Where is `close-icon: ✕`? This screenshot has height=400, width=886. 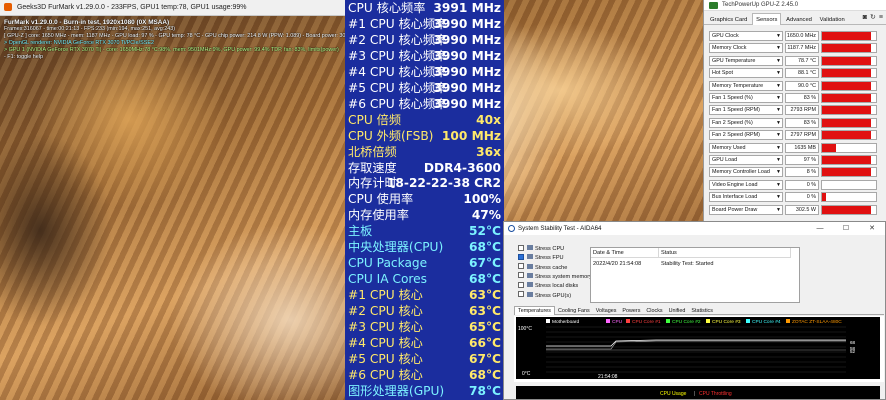 close-icon: ✕ is located at coordinates (872, 228).